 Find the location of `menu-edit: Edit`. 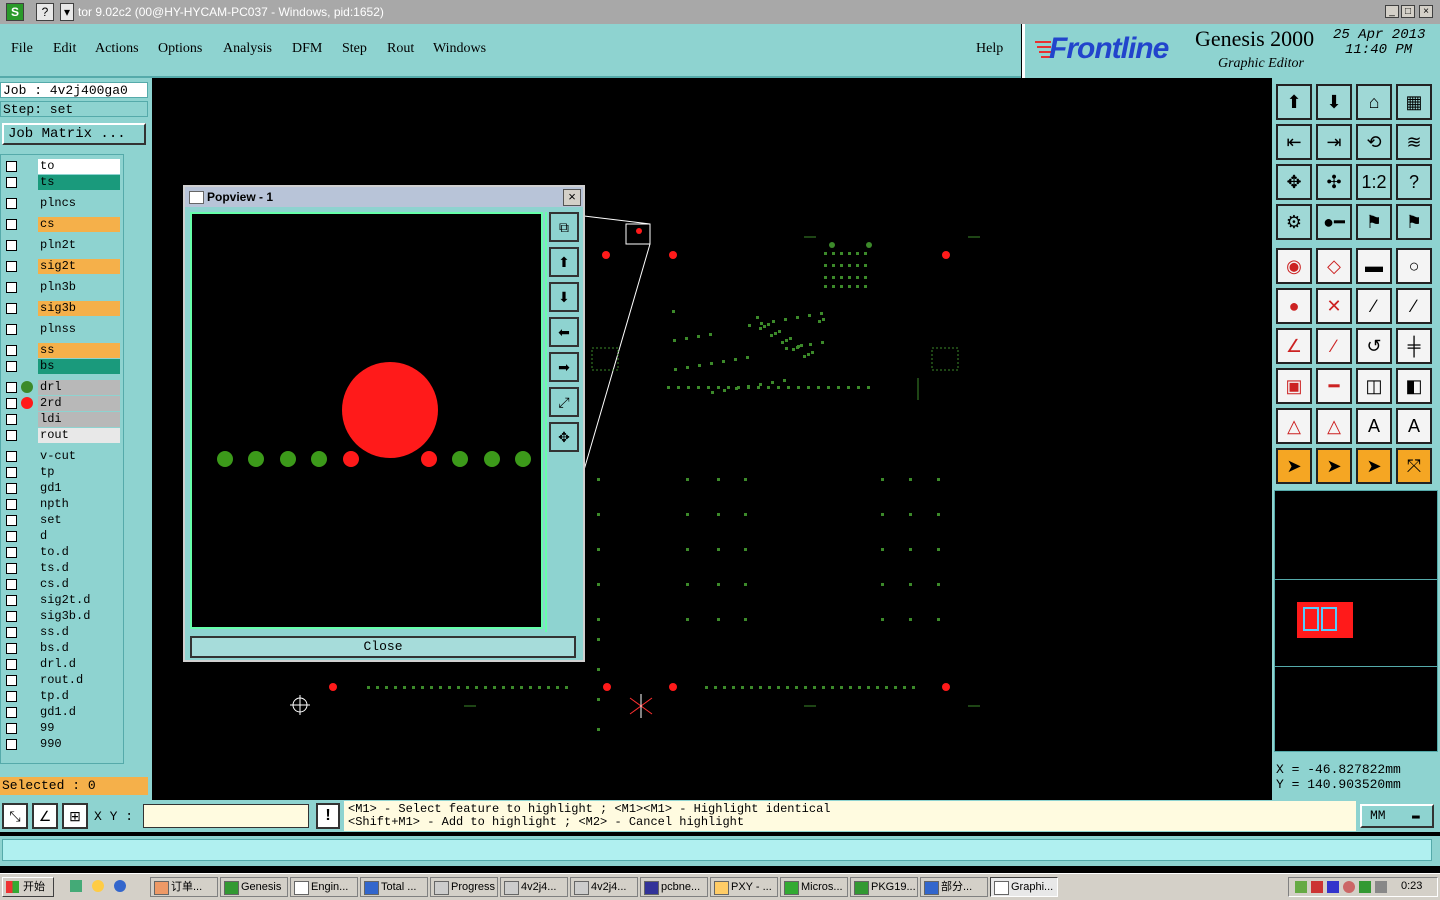

menu-edit: Edit is located at coordinates (64, 49).